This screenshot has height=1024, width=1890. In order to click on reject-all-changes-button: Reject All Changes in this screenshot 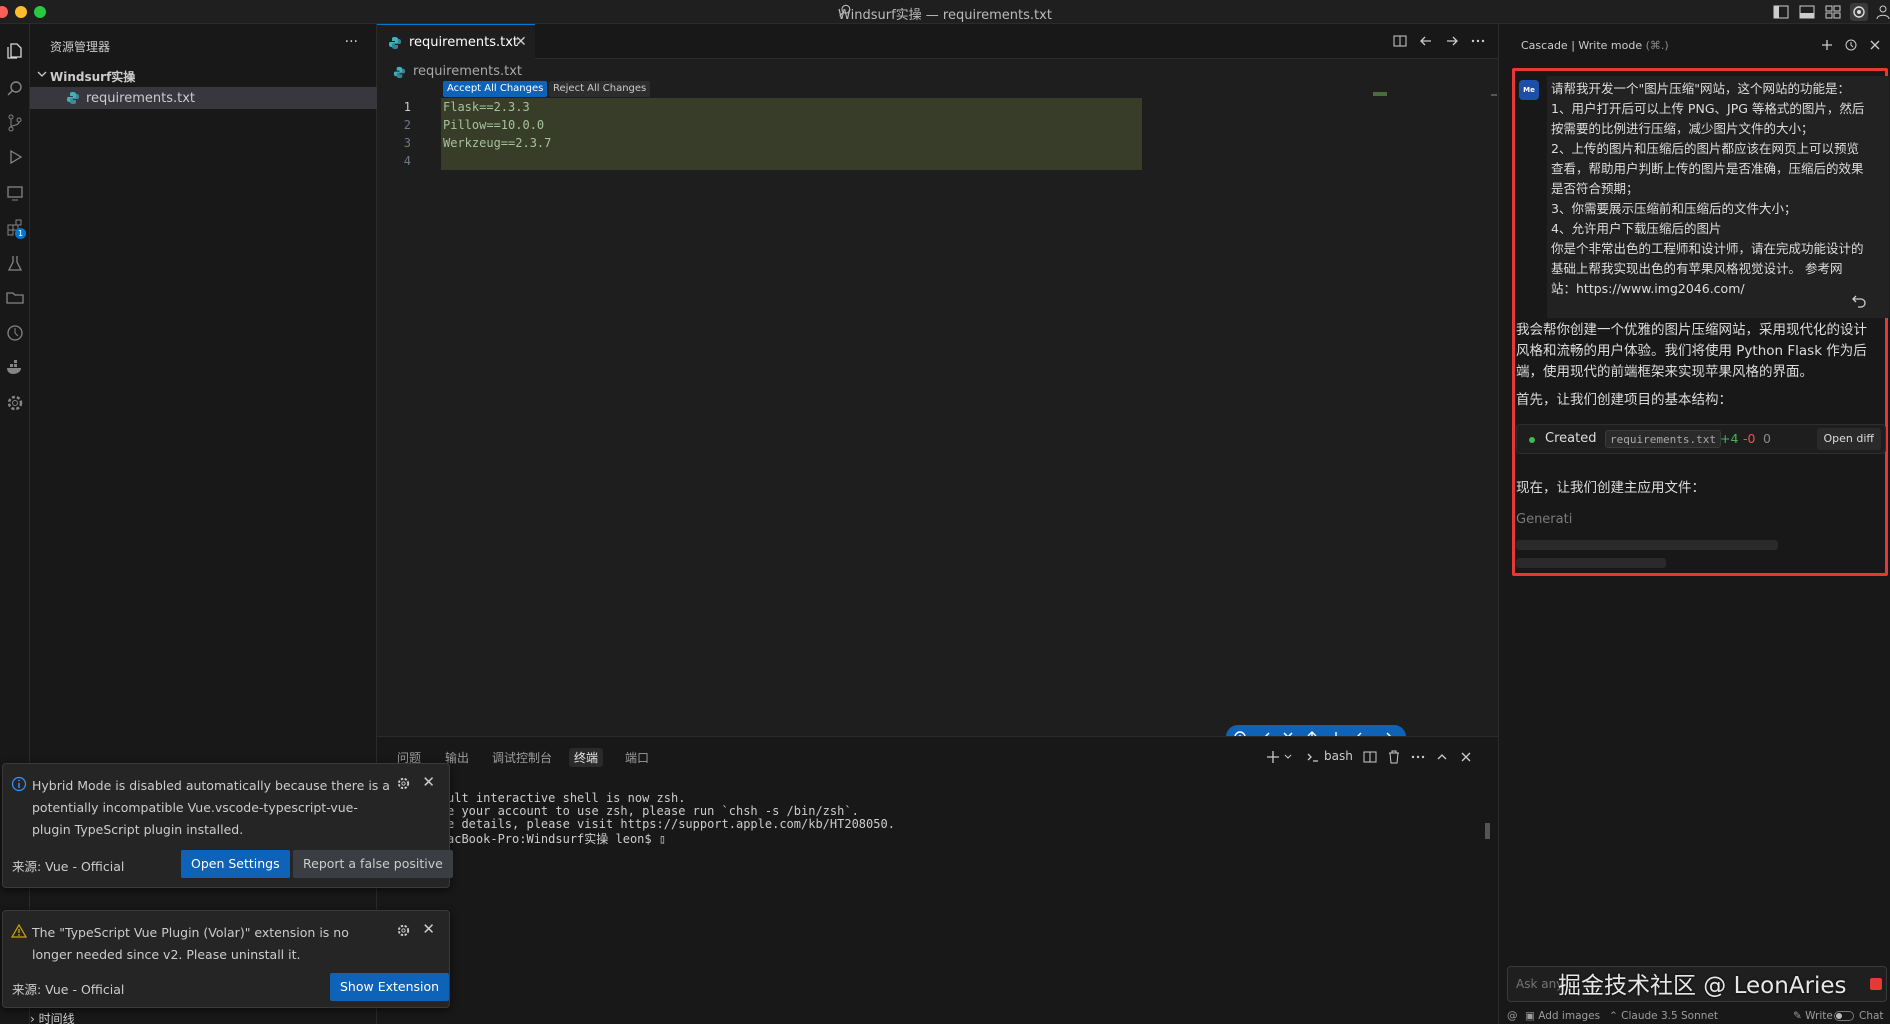, I will do `click(600, 89)`.